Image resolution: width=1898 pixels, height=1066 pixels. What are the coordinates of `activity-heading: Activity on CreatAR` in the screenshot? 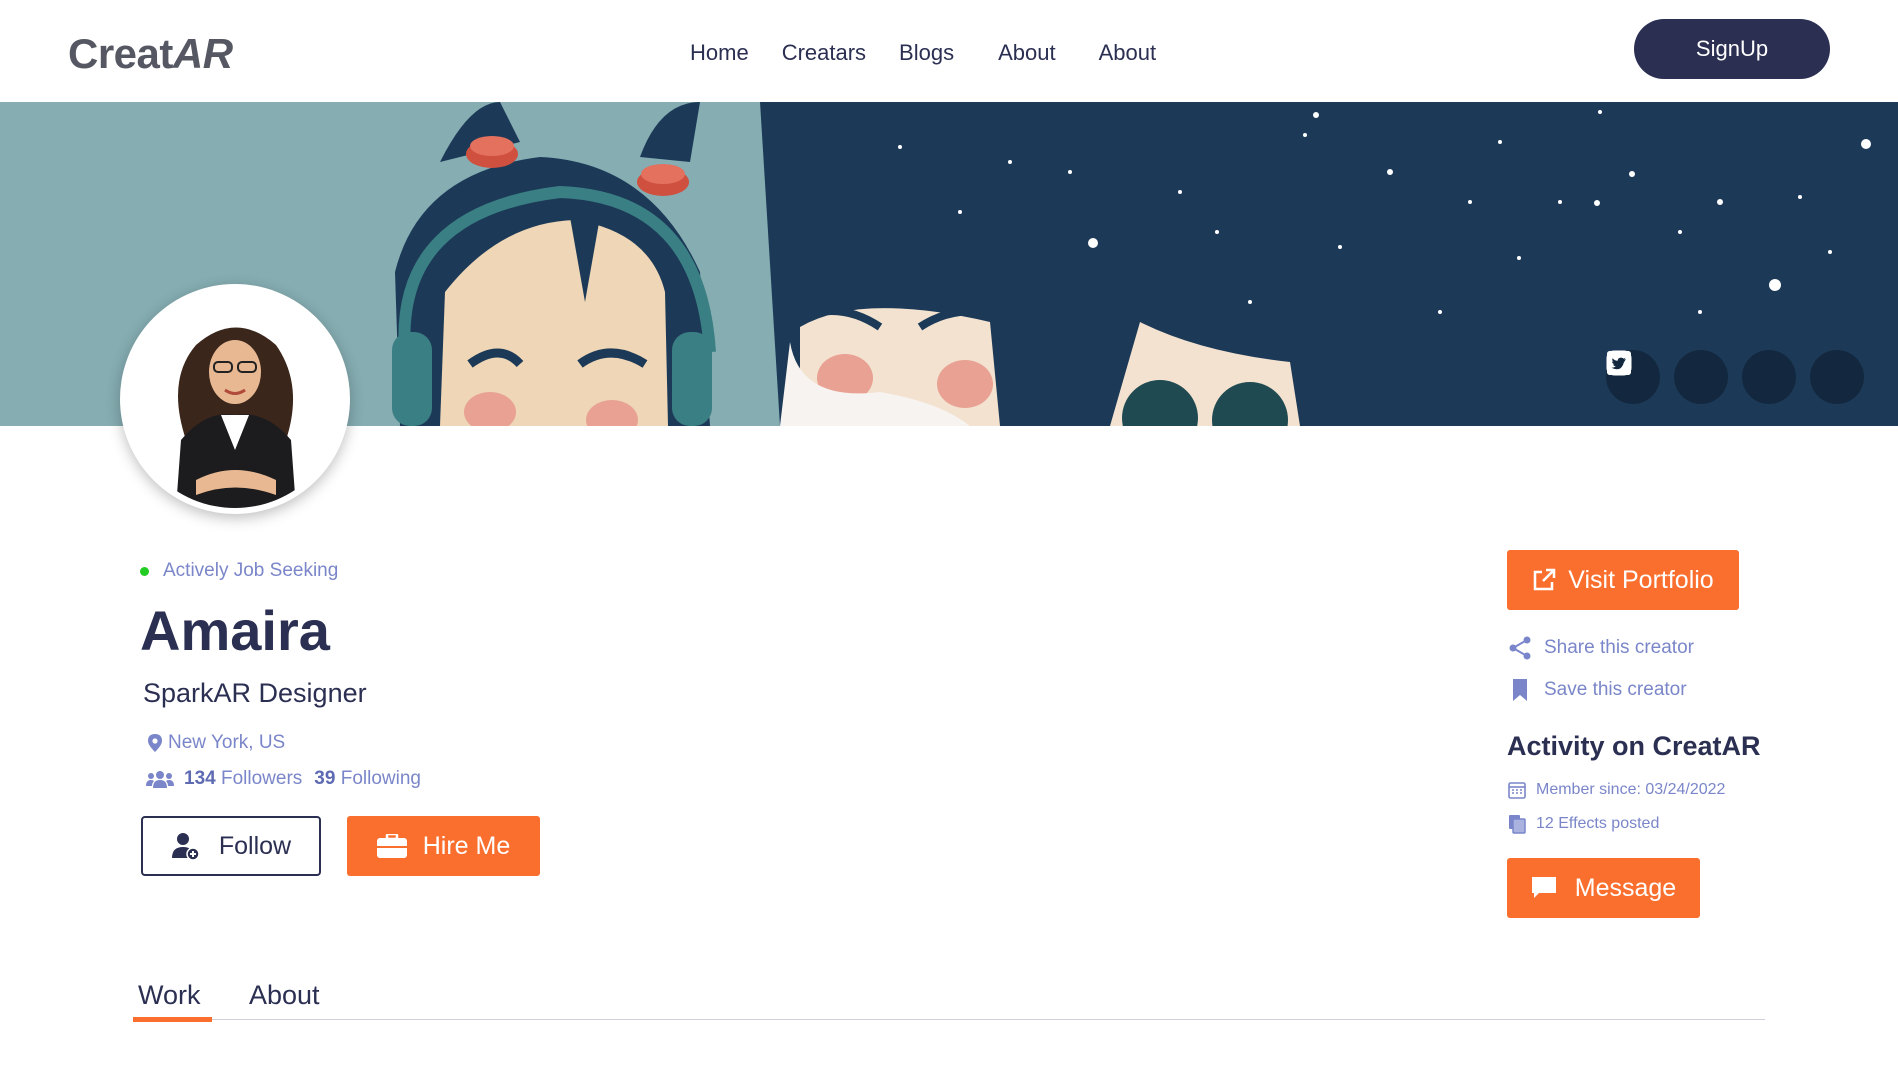 It's located at (1634, 746).